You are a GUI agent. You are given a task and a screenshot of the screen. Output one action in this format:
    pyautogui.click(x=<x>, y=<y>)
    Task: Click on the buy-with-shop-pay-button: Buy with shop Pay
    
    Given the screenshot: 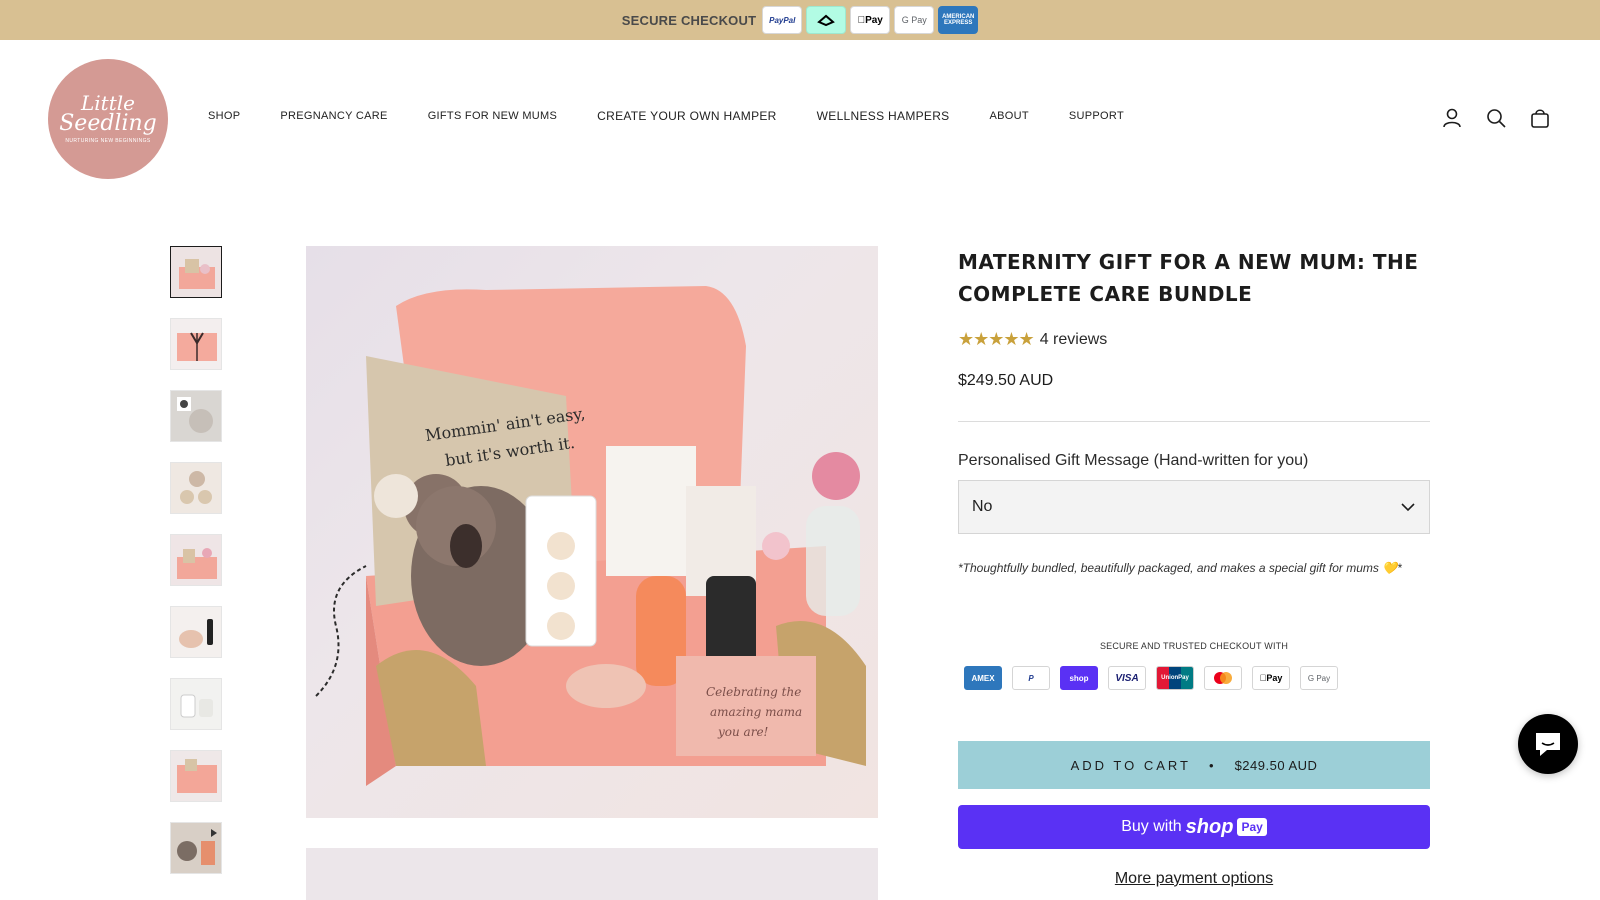 What is the action you would take?
    pyautogui.click(x=1194, y=827)
    